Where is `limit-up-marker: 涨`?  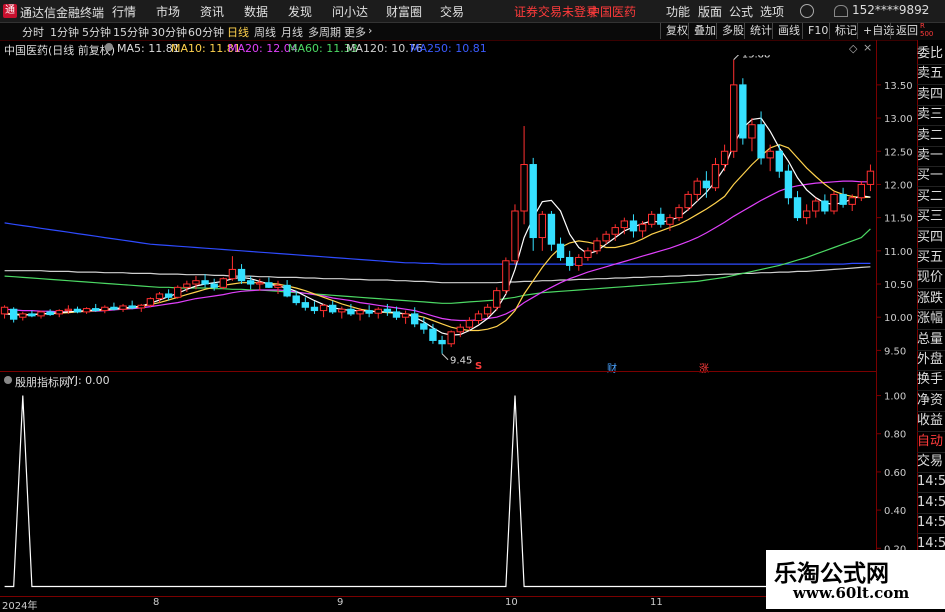 limit-up-marker: 涨 is located at coordinates (704, 367).